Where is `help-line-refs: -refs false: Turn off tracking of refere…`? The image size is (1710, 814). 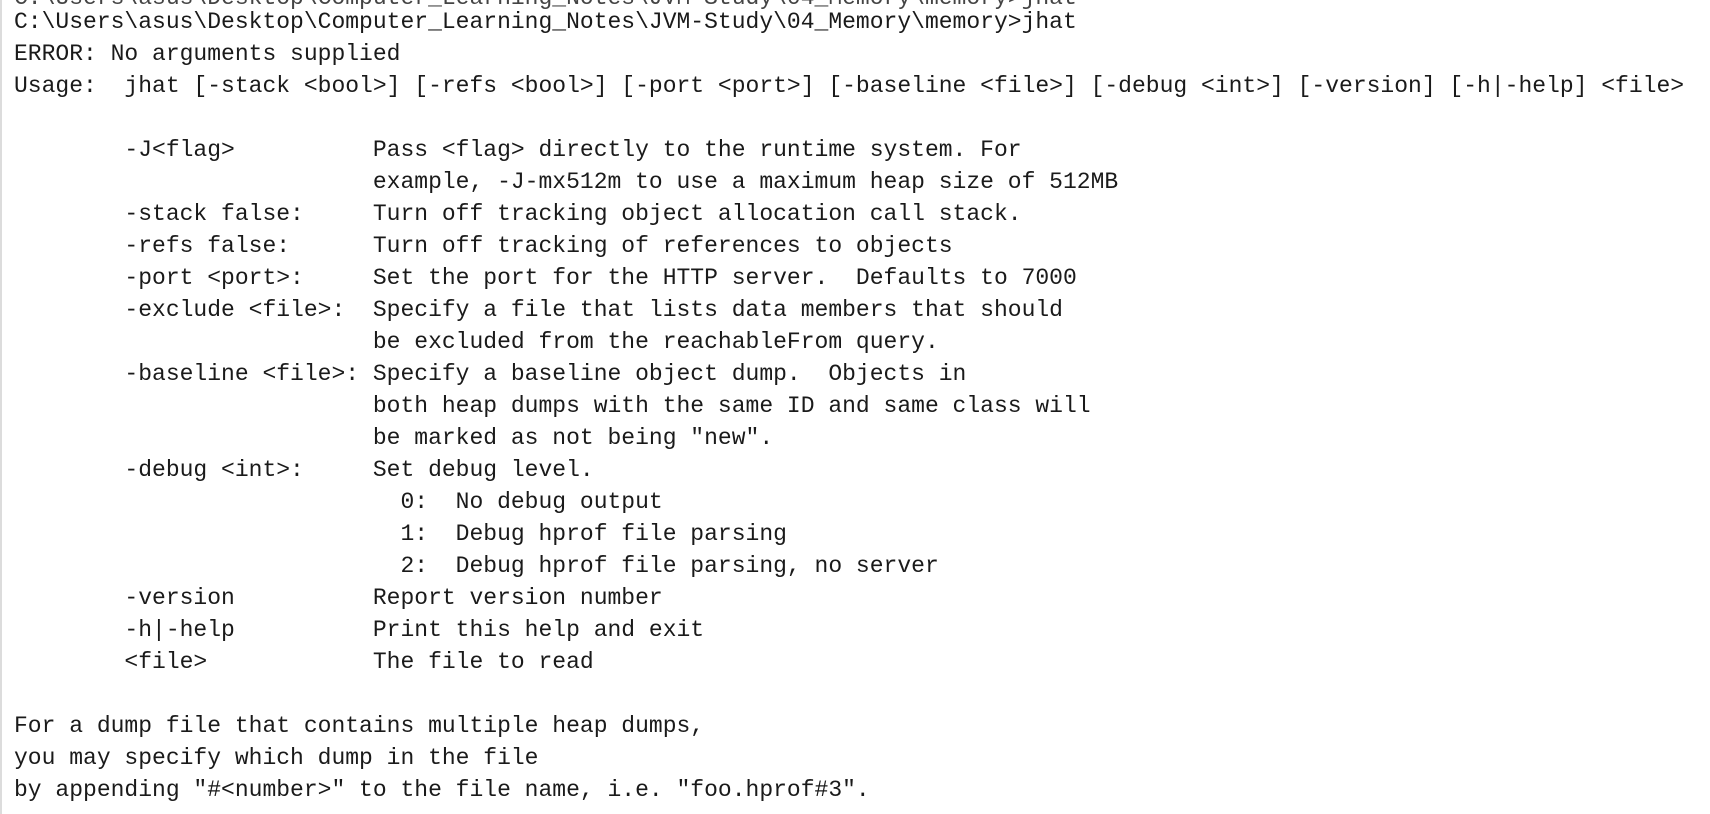
help-line-refs: -refs false: Turn off tracking of refere… is located at coordinates (483, 246).